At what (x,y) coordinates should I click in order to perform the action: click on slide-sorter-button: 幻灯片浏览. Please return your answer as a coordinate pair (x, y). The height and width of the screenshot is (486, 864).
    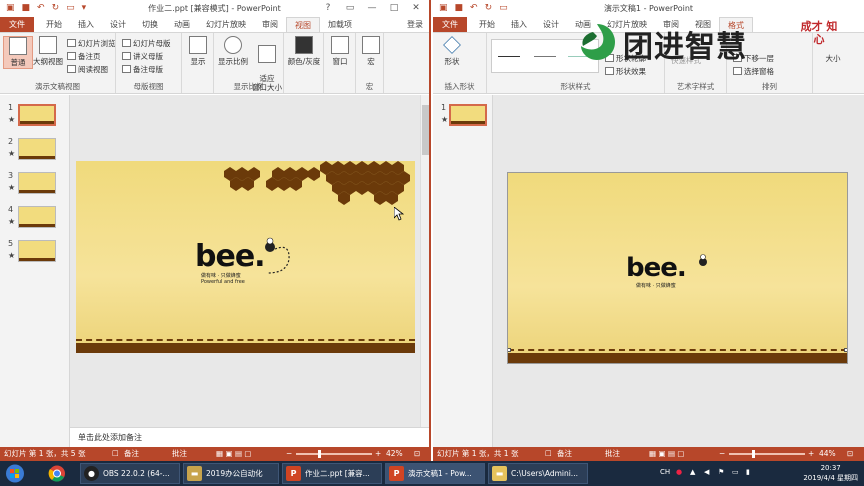
    Looking at the image, I should click on (91, 43).